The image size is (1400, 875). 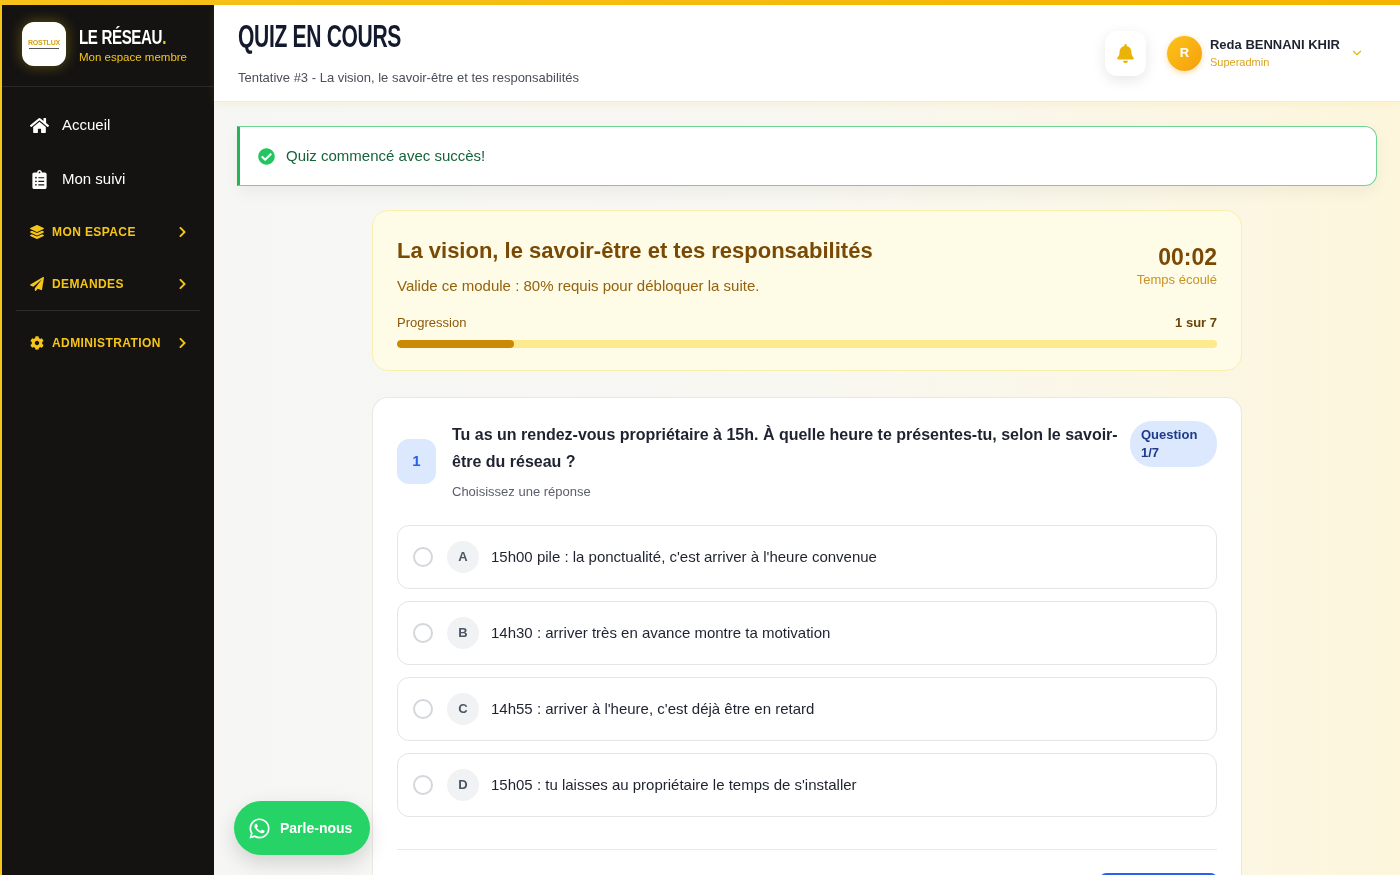 What do you see at coordinates (1240, 62) in the screenshot?
I see `user-role: Superadmin` at bounding box center [1240, 62].